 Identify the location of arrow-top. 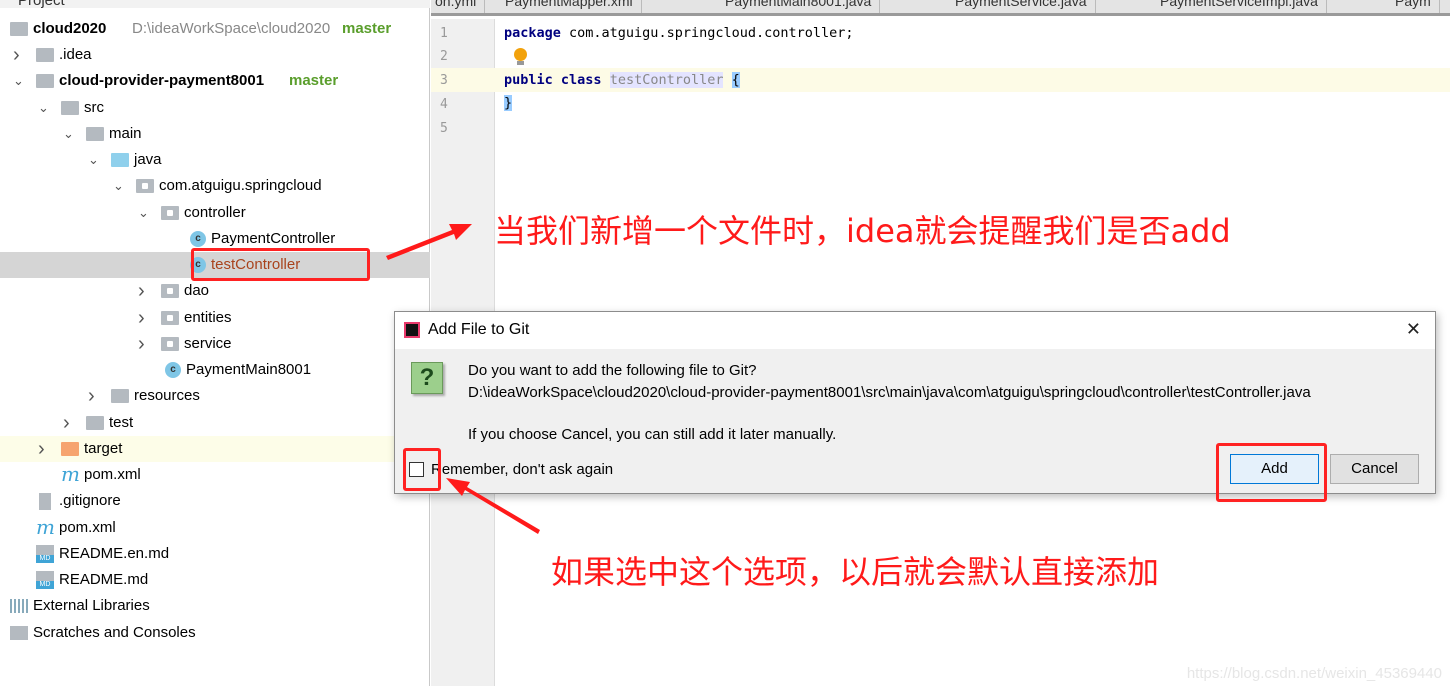
(429, 242).